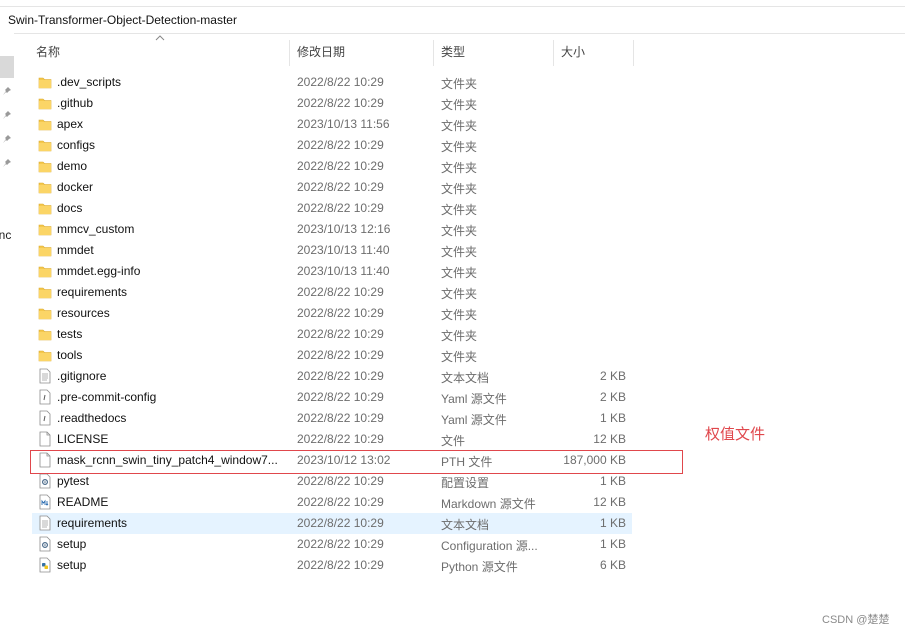  Describe the element at coordinates (7, 67) in the screenshot. I see `navigation-selected-item` at that location.